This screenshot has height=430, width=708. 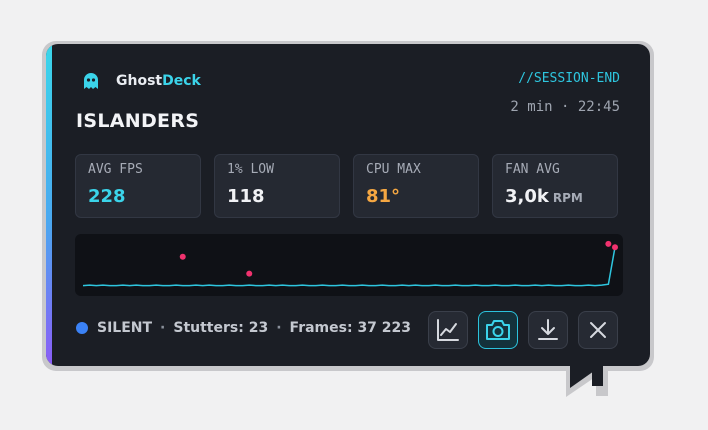 I want to click on game-title: ISLANDERS, so click(x=138, y=121).